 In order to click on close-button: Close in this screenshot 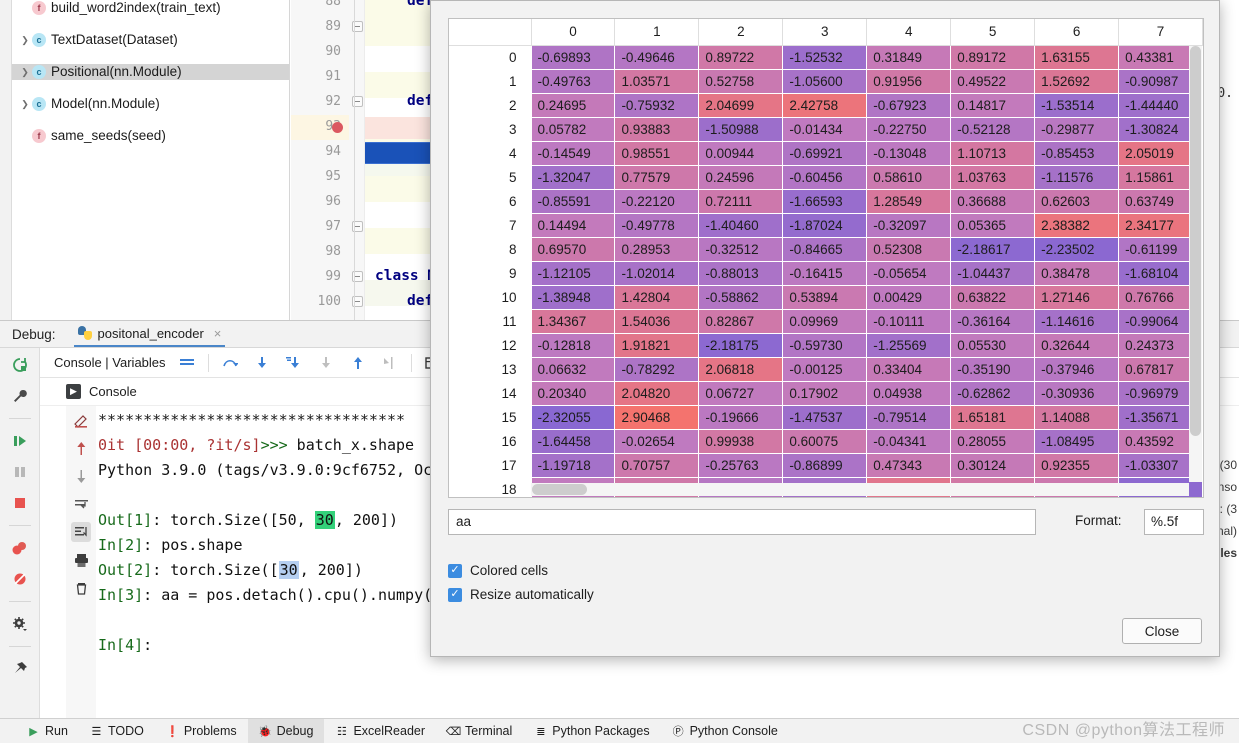, I will do `click(1162, 631)`.